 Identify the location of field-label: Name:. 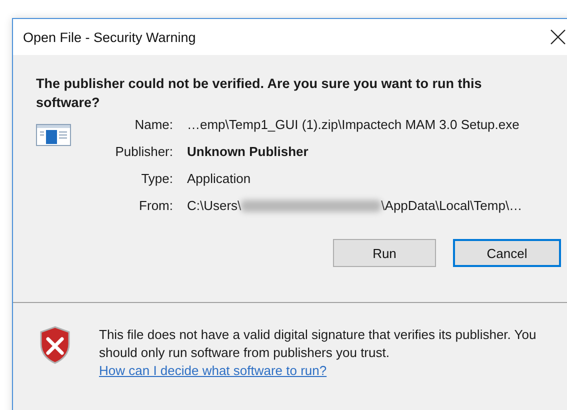
(153, 125).